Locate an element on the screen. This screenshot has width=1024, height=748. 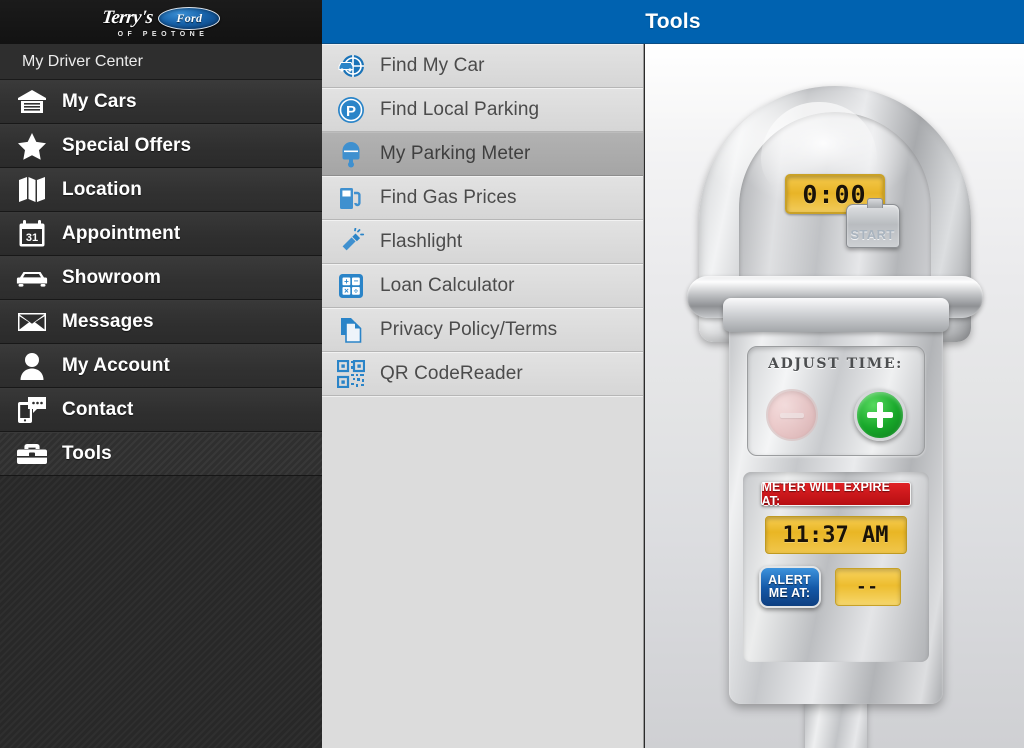
sidebar-item-label: Messages is located at coordinates (108, 321).